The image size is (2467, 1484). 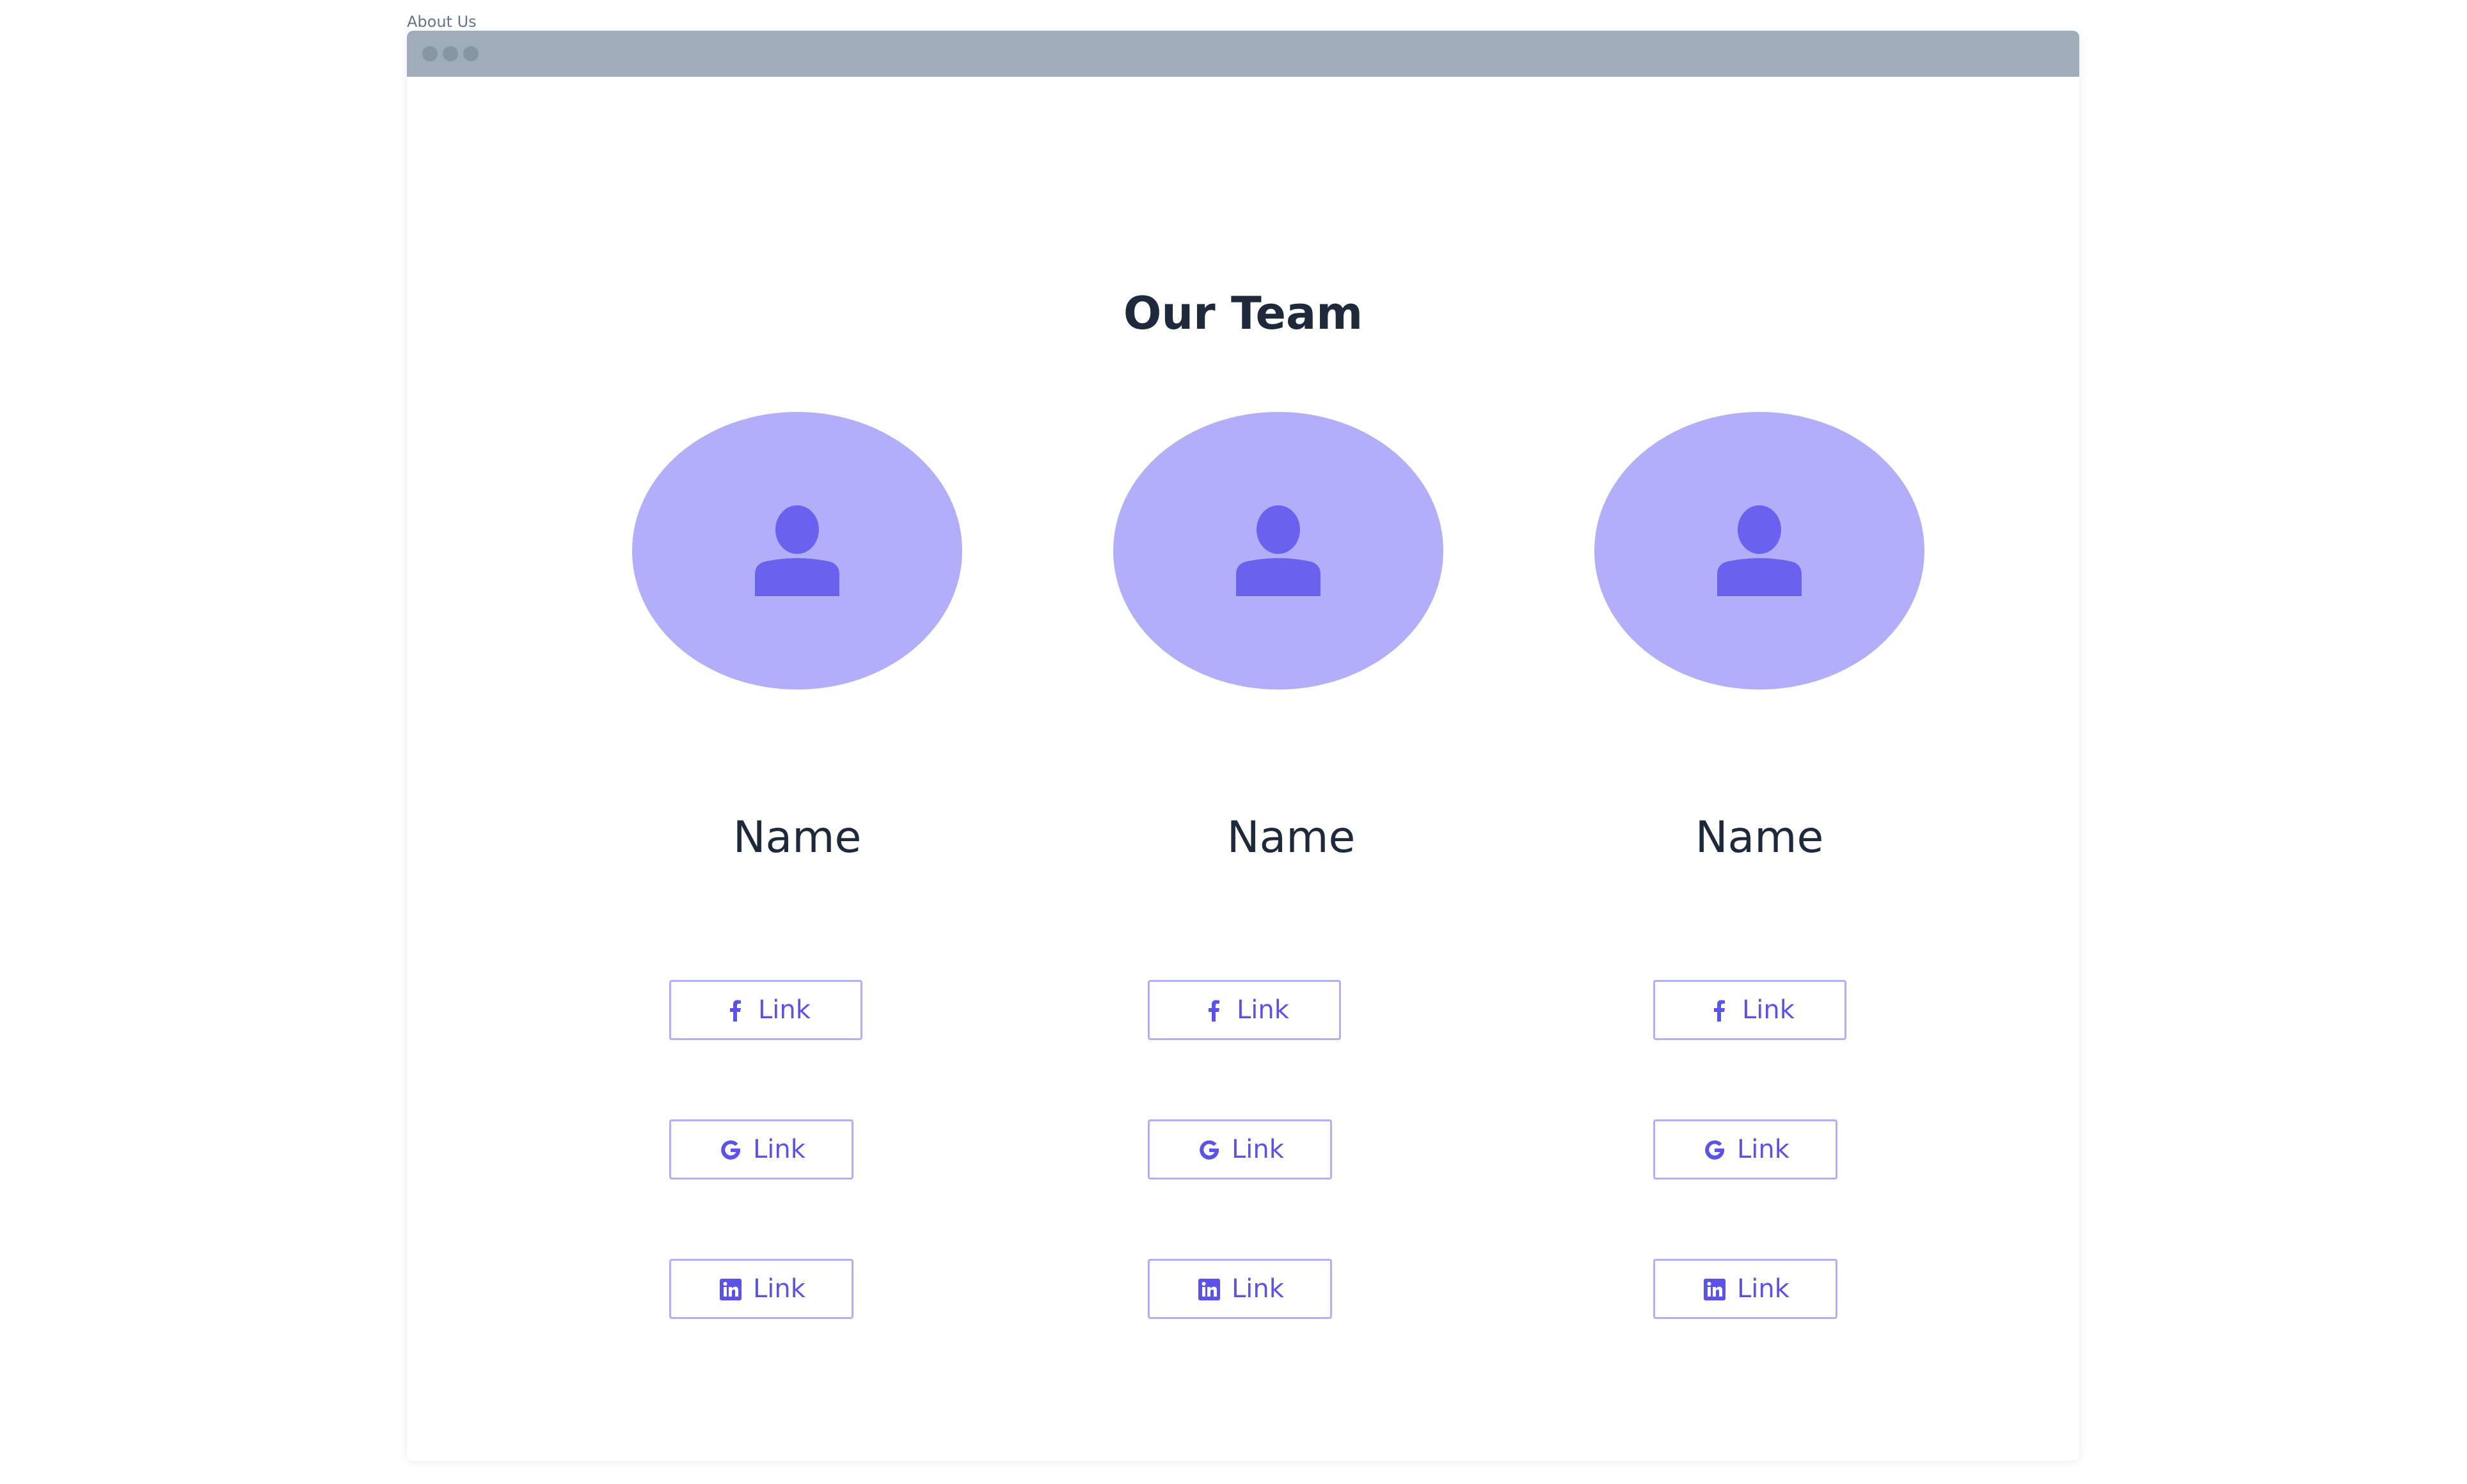 I want to click on page-label: About Us, so click(x=442, y=22).